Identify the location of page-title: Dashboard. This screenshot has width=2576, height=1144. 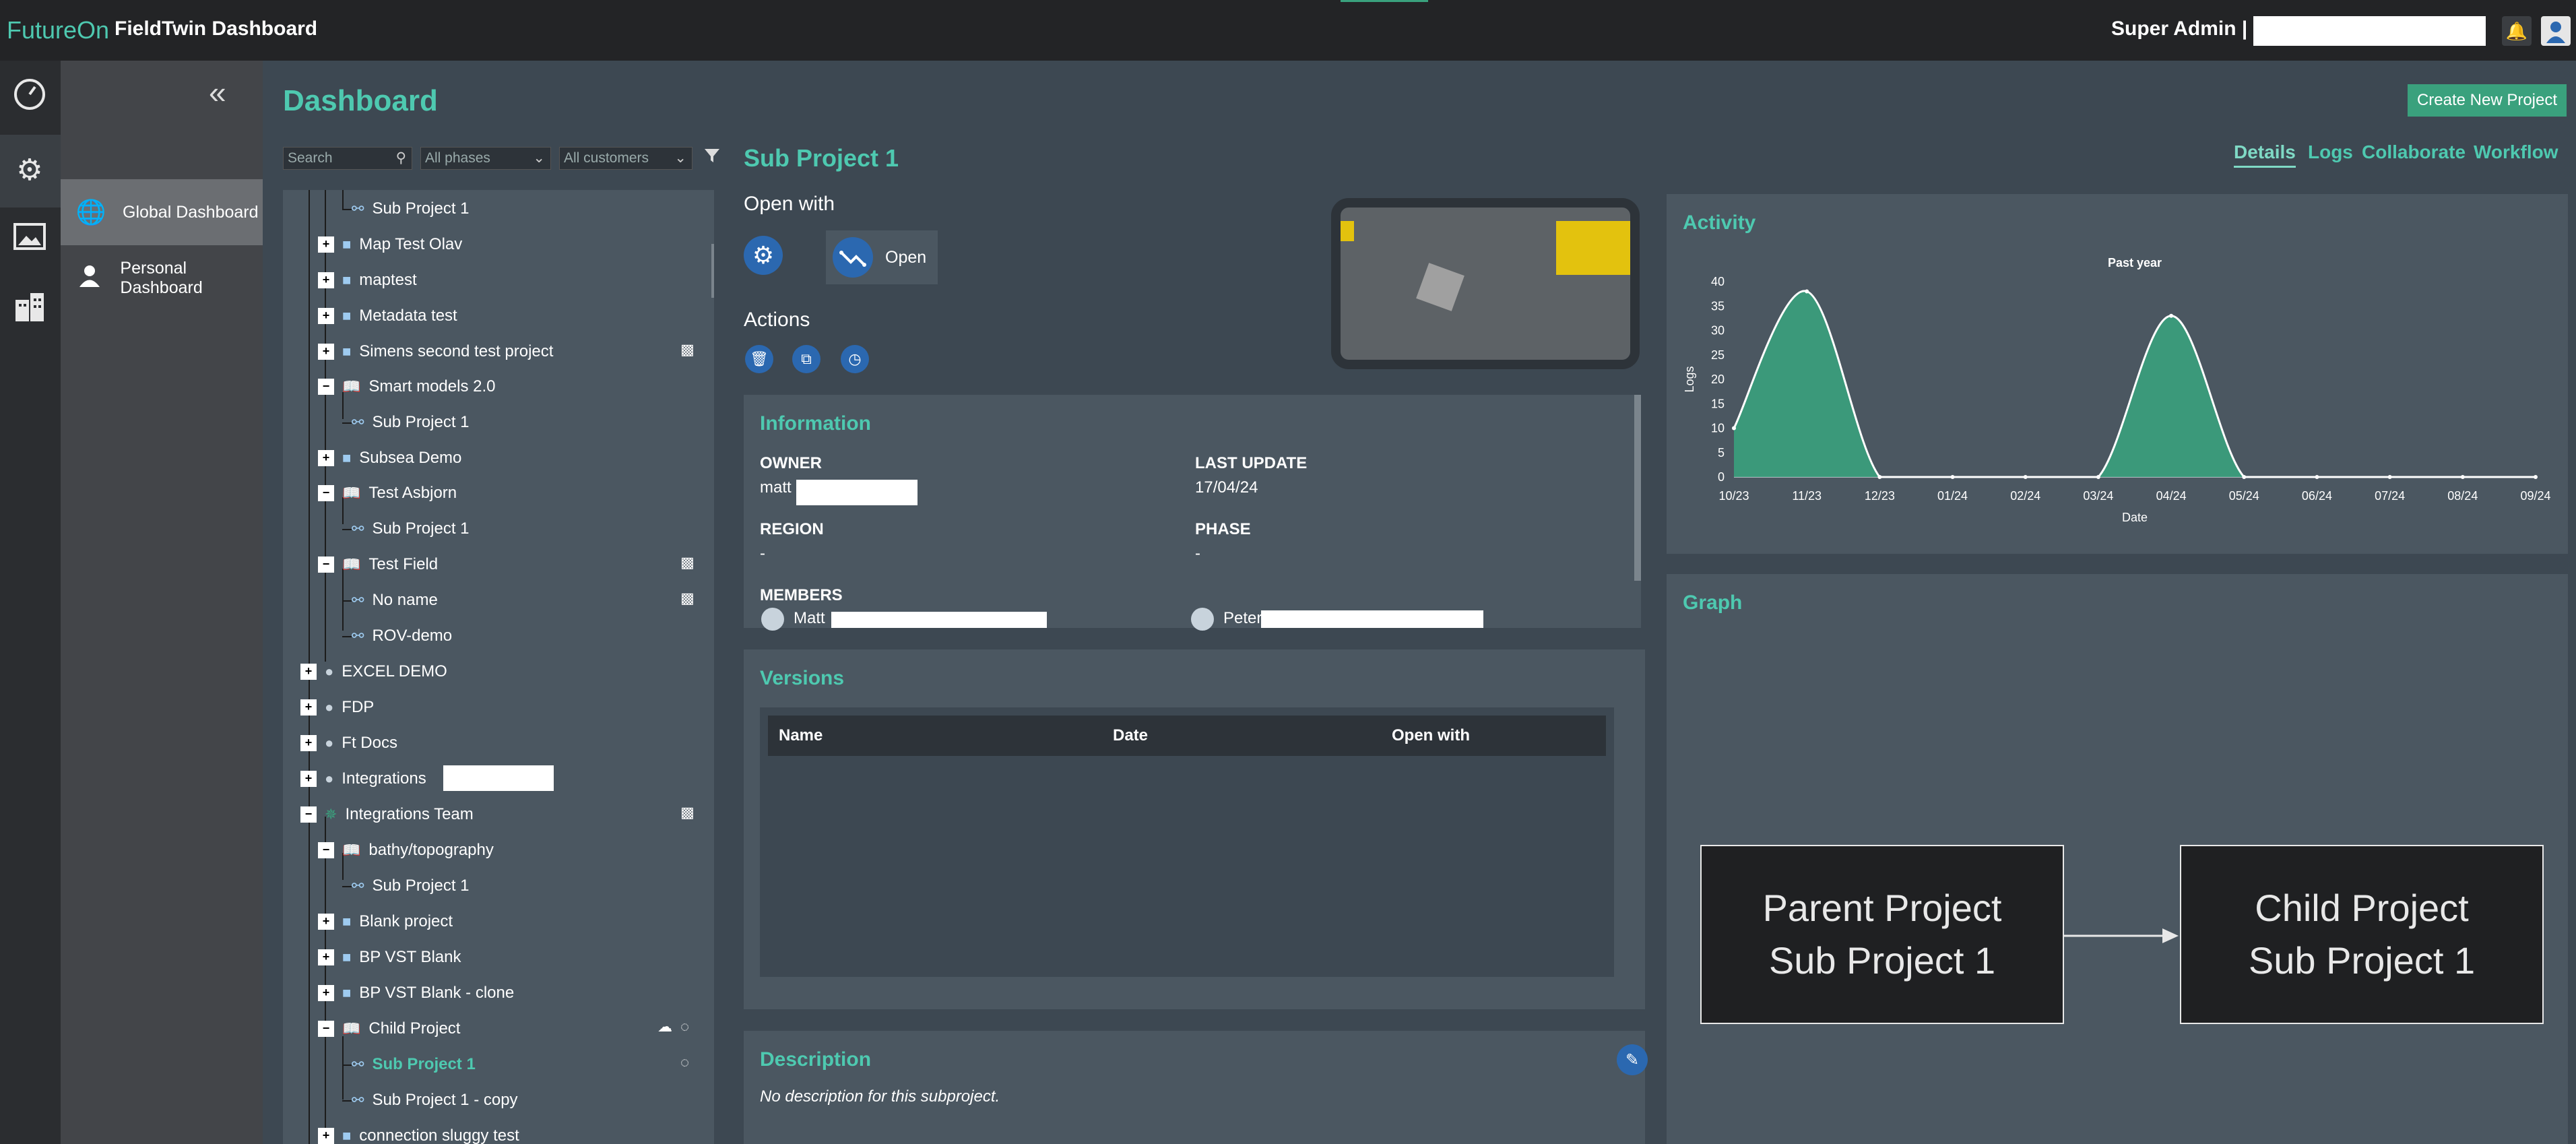
(361, 100).